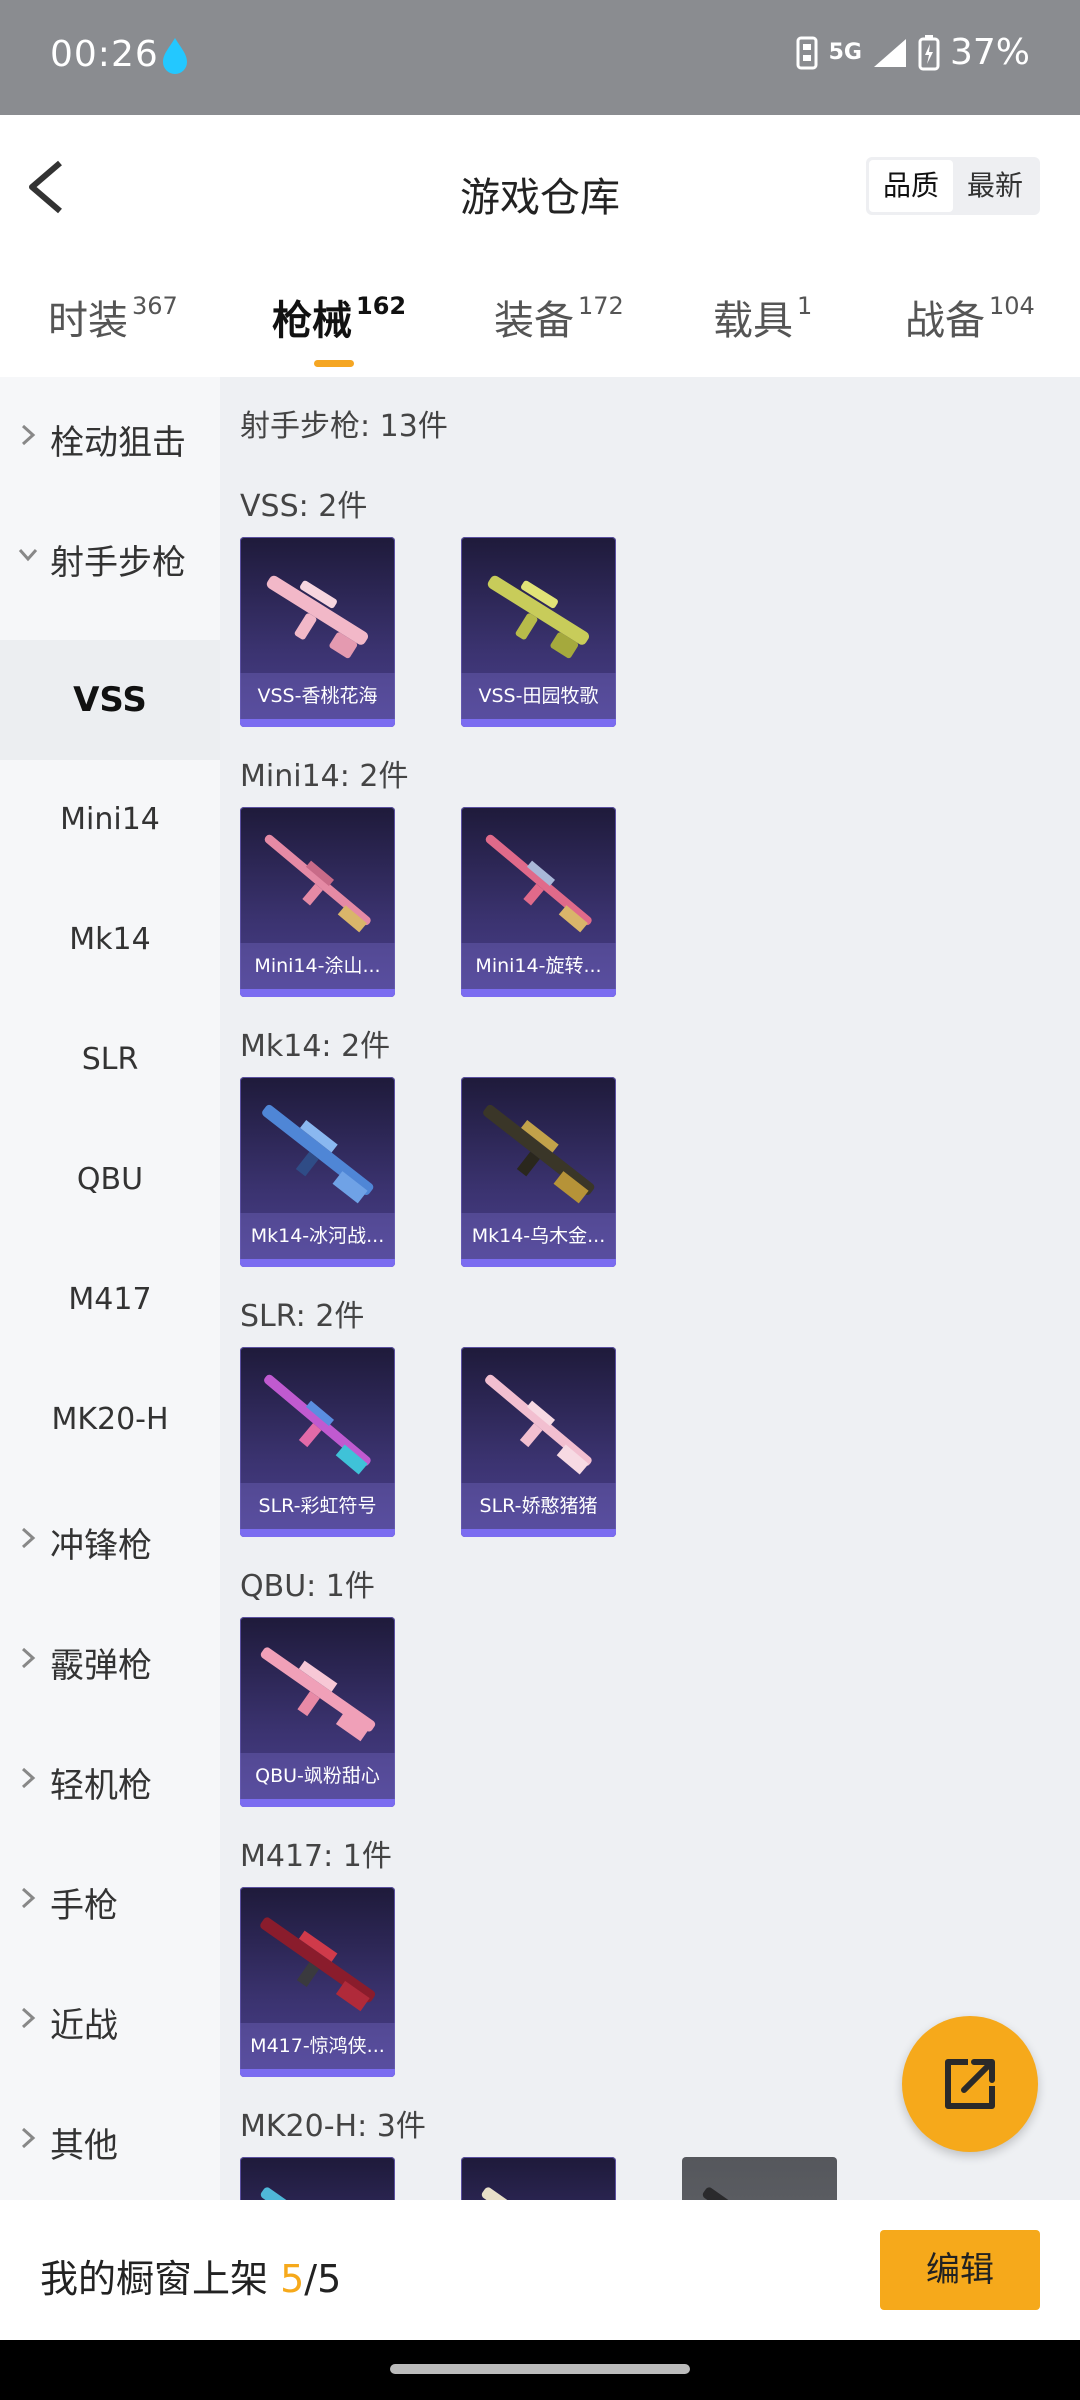 The image size is (1080, 2400). I want to click on item-card: VSS-田园牧歌, so click(538, 632).